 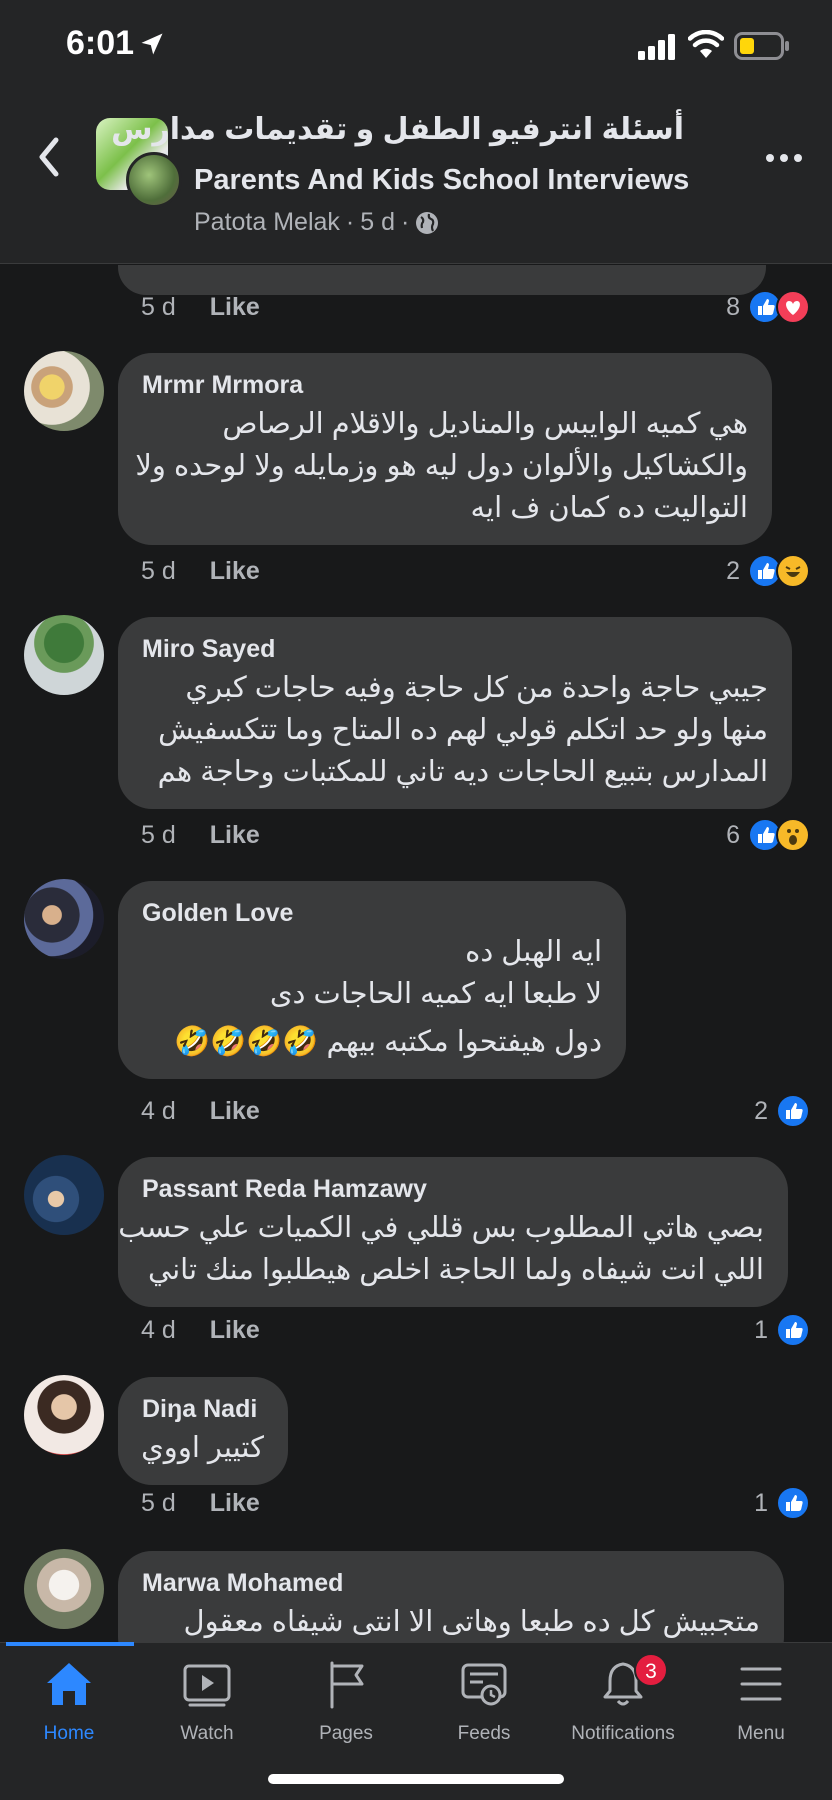 I want to click on tab-label: Menu, so click(x=761, y=1733).